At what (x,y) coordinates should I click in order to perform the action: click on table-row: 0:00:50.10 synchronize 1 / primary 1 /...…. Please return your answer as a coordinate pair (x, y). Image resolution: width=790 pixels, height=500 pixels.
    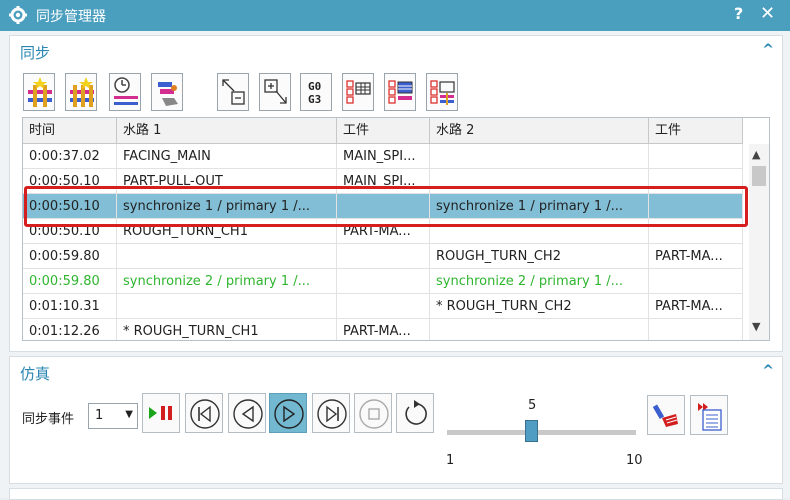
    Looking at the image, I should click on (383, 206).